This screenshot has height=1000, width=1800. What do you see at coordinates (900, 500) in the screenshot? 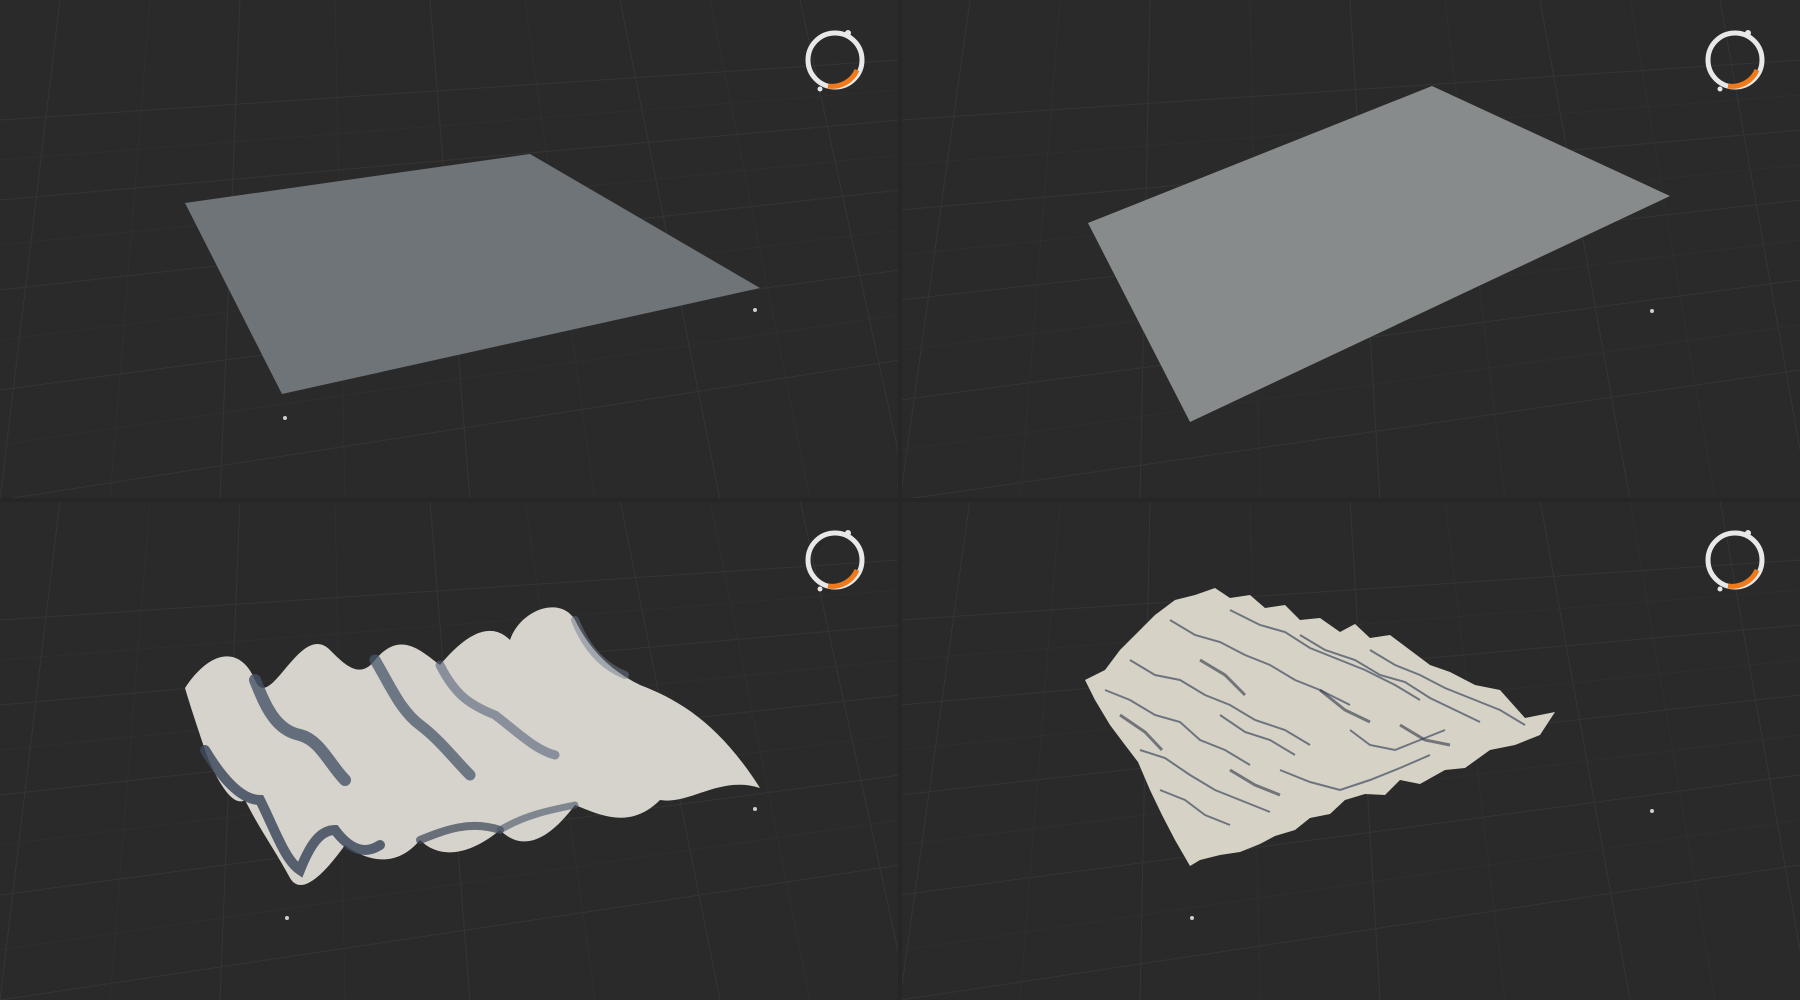
I see `viewport-splitter-horizontal` at bounding box center [900, 500].